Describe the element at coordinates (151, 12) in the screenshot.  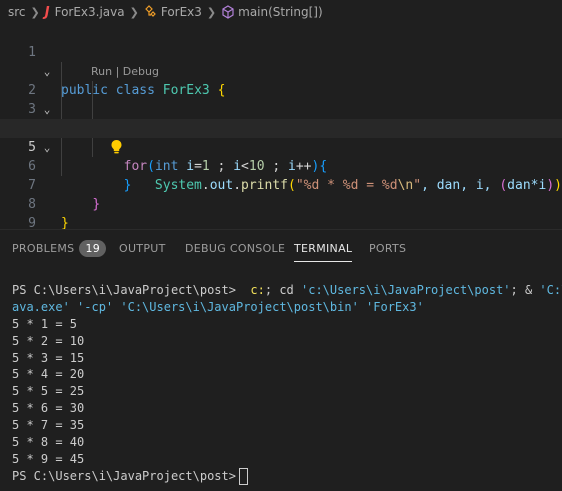
I see `class-symbol-icon` at that location.